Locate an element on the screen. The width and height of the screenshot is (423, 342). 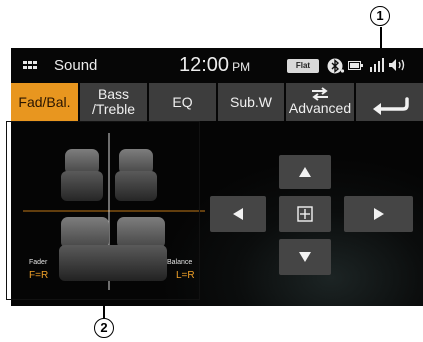
tab-bass-treble-line2: /Treble is located at coordinates (113, 109).